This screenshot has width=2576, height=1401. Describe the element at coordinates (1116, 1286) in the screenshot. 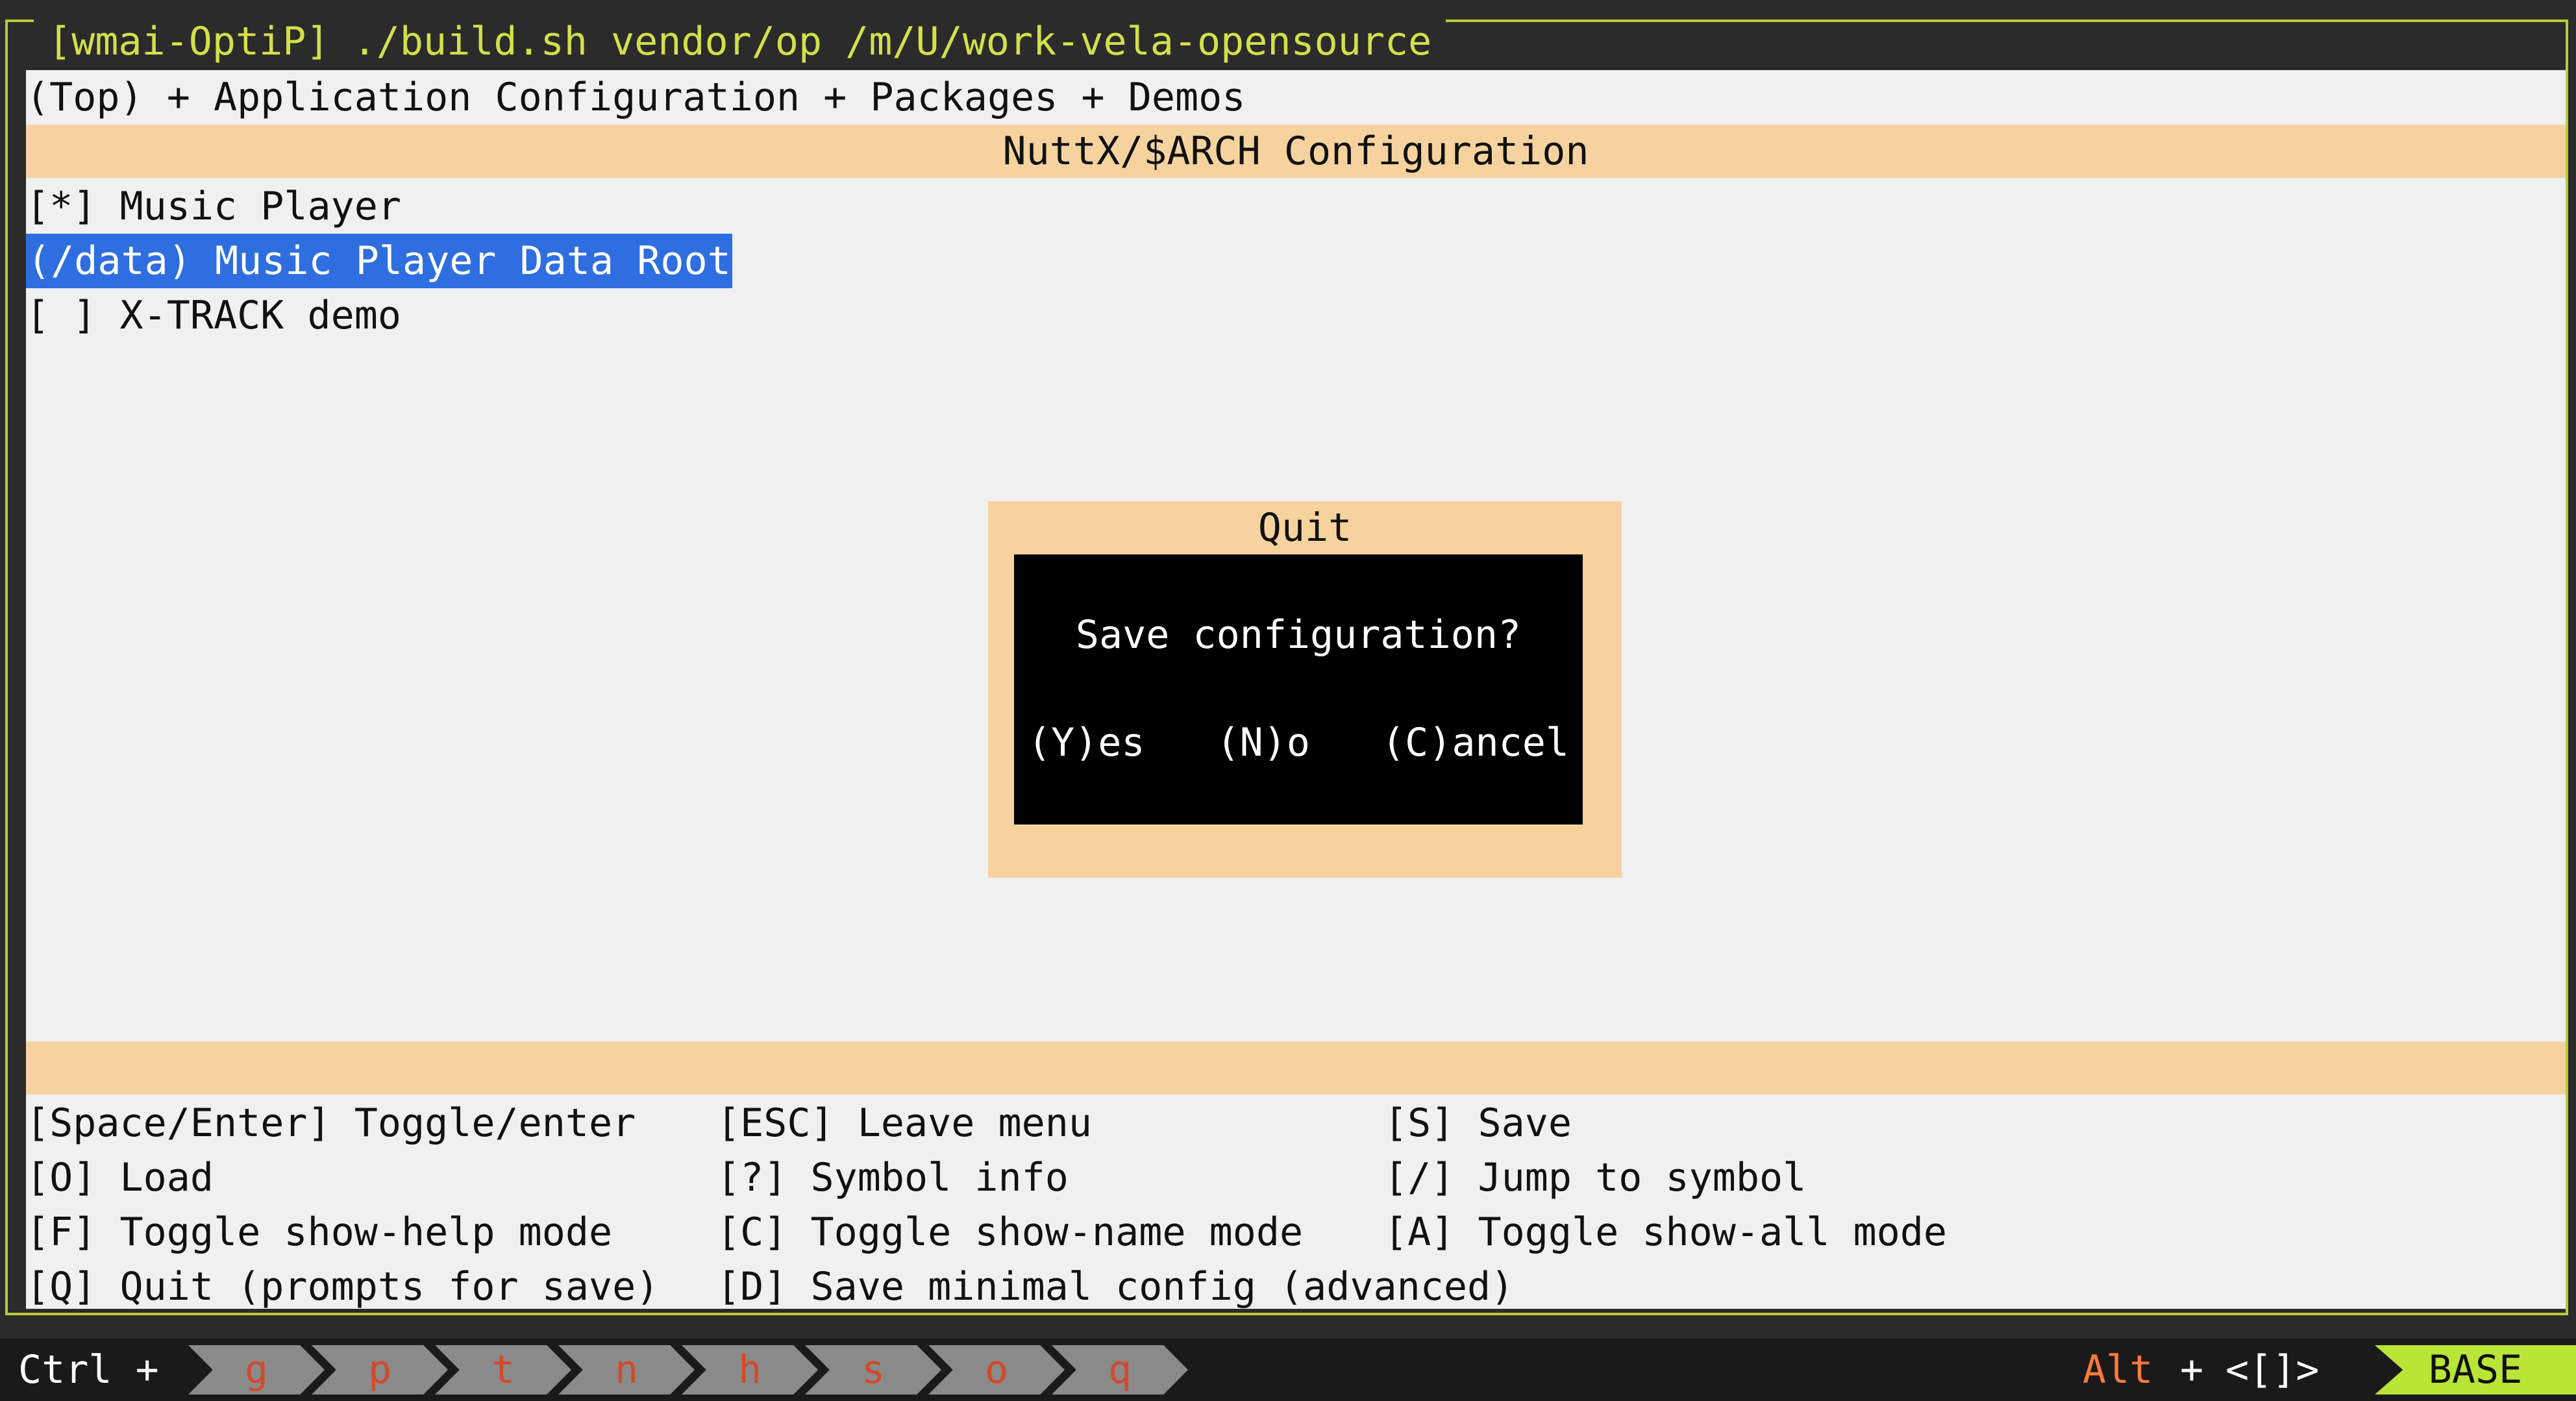

I see `help-save-minimal: [D] Save minimal config (advanced)` at that location.